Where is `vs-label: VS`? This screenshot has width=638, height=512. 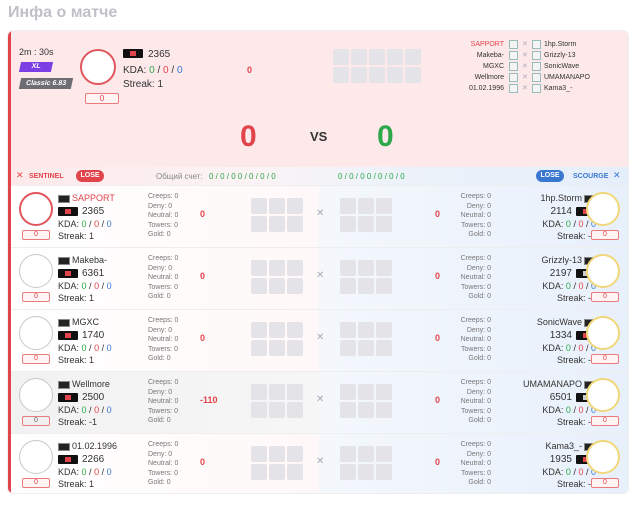
vs-label: VS is located at coordinates (319, 136).